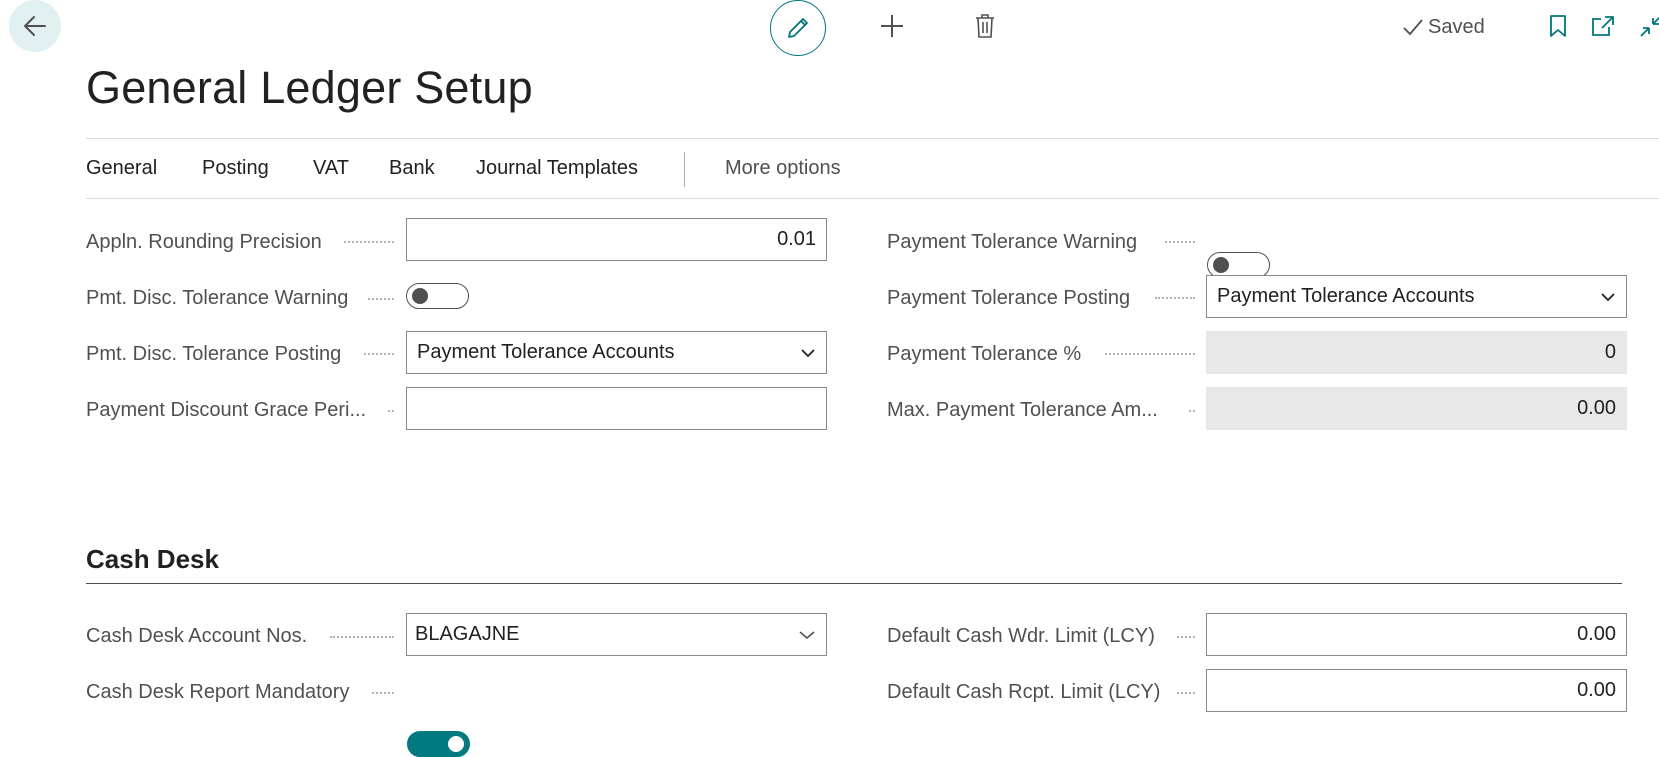  I want to click on appln-rounding-precision-input: 0.01, so click(616, 239).